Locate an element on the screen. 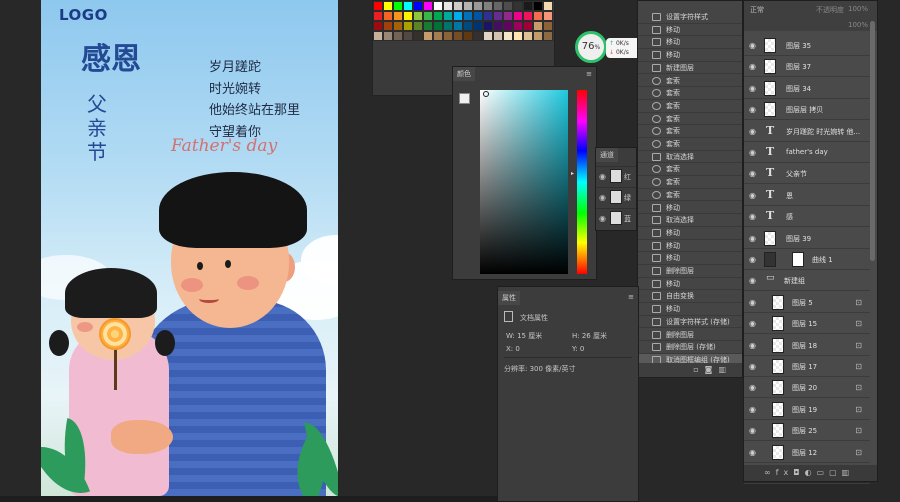  channel-row: ◉ 蓝 is located at coordinates (616, 218).